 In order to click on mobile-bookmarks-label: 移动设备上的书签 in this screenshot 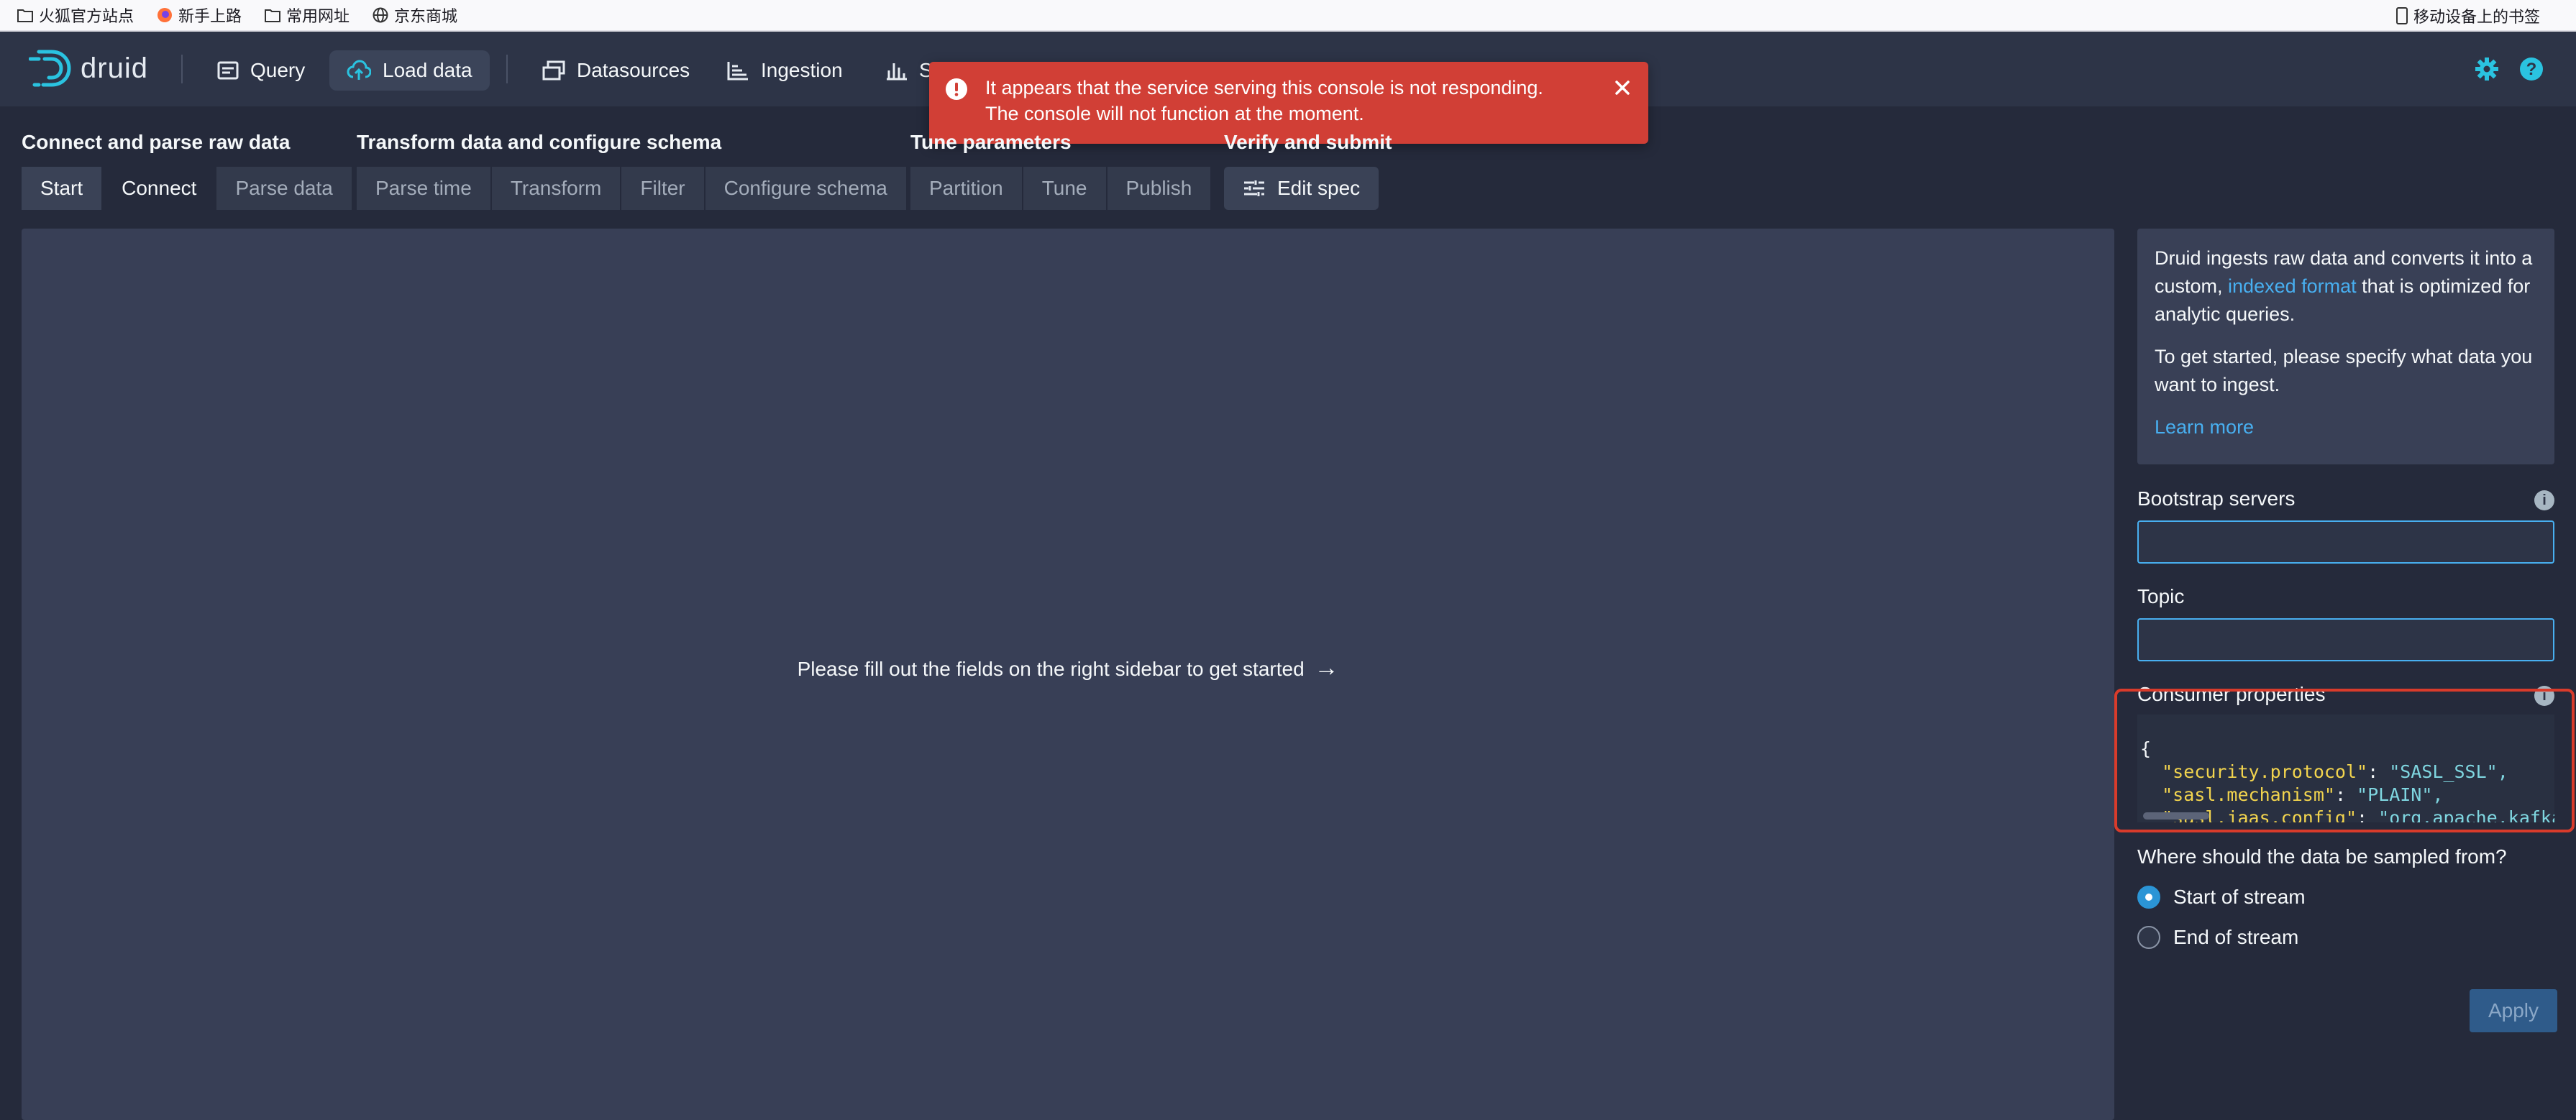, I will do `click(2476, 17)`.